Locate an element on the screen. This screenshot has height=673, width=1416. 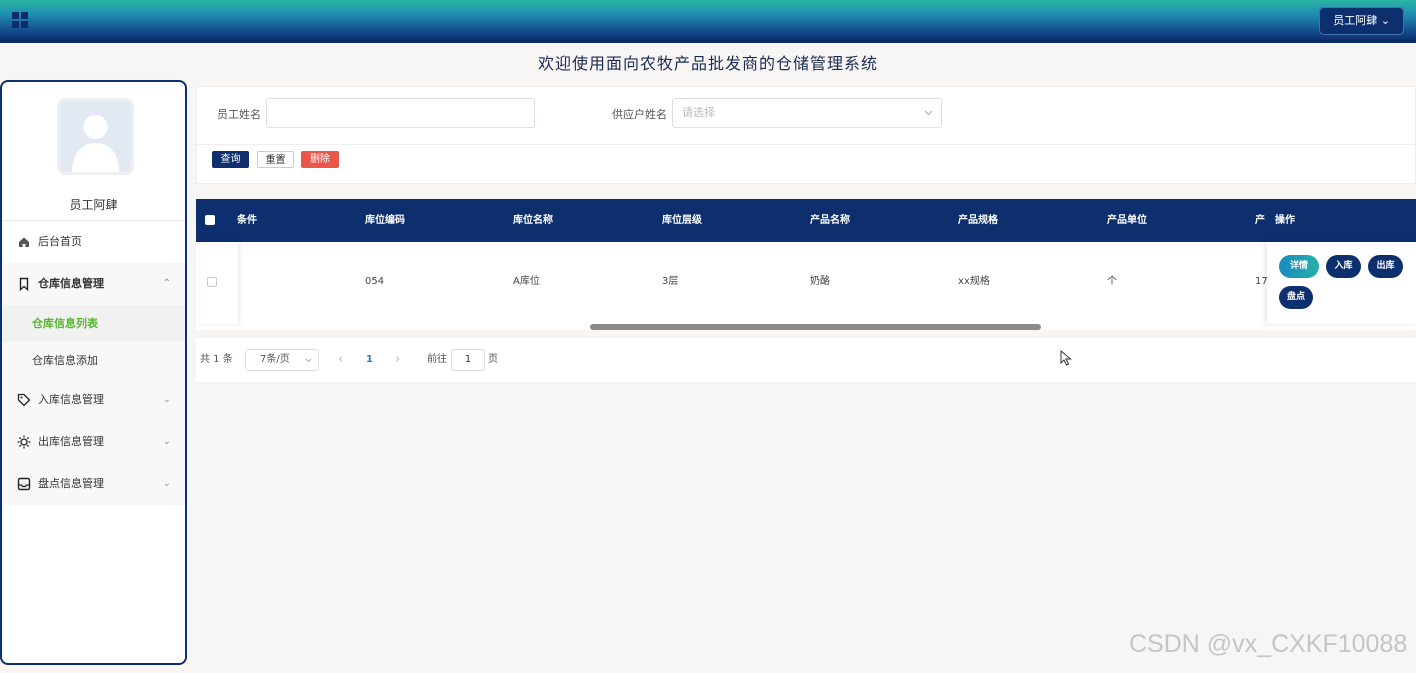
inventory-check-button: 盘点 is located at coordinates (1296, 297).